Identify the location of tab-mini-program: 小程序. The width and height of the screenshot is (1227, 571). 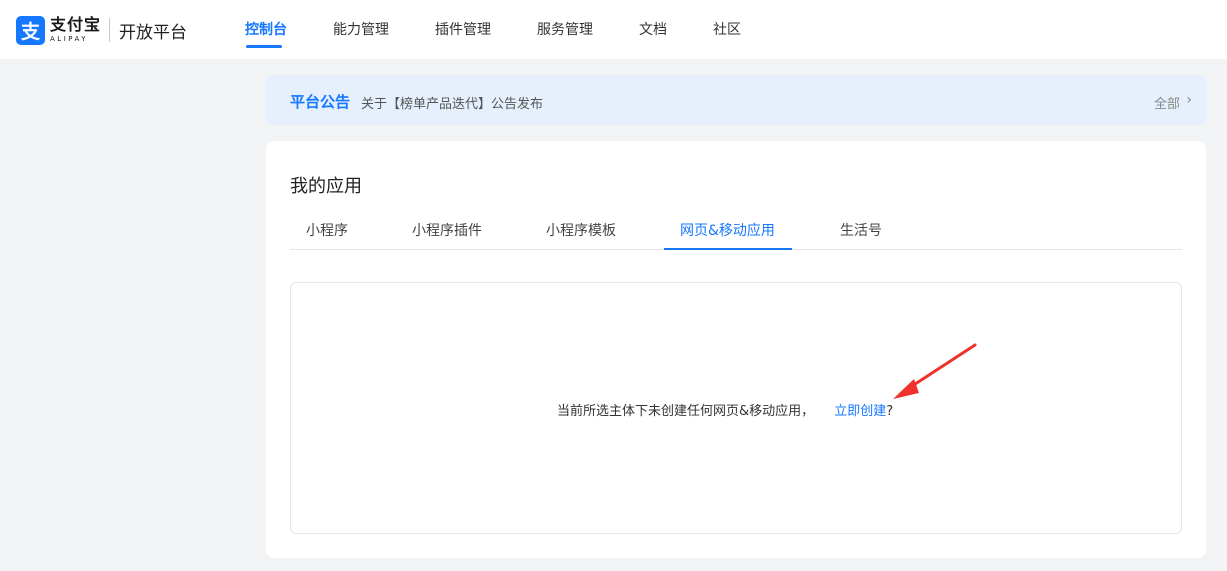
(327, 230).